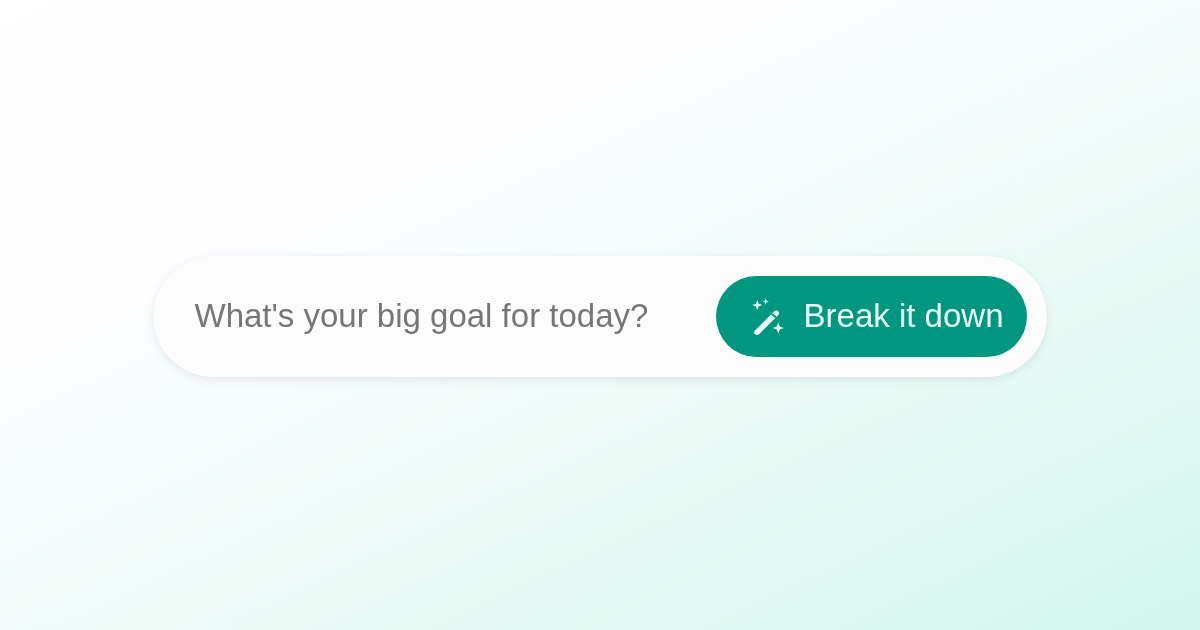 The image size is (1200, 630). I want to click on break-it-down-button: Break it down, so click(871, 316).